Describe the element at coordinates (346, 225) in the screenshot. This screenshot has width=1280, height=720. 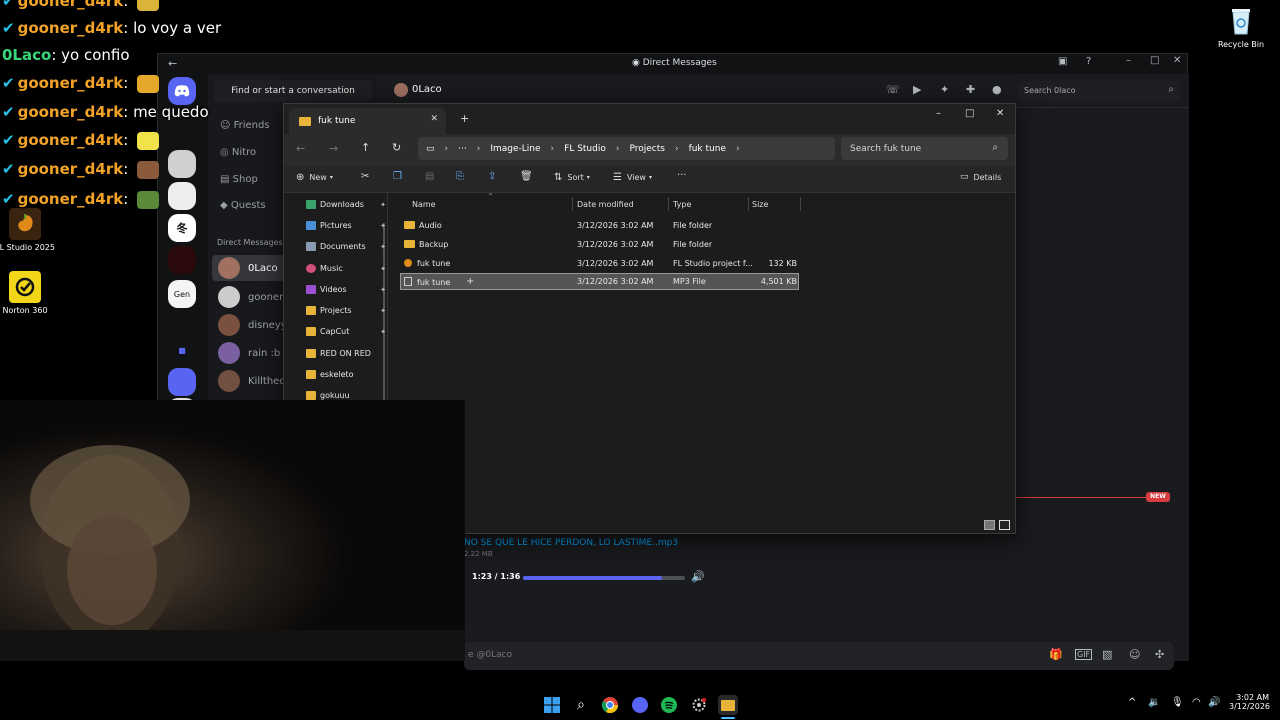
I see `nav-item-pictures: Pictures ✦` at that location.